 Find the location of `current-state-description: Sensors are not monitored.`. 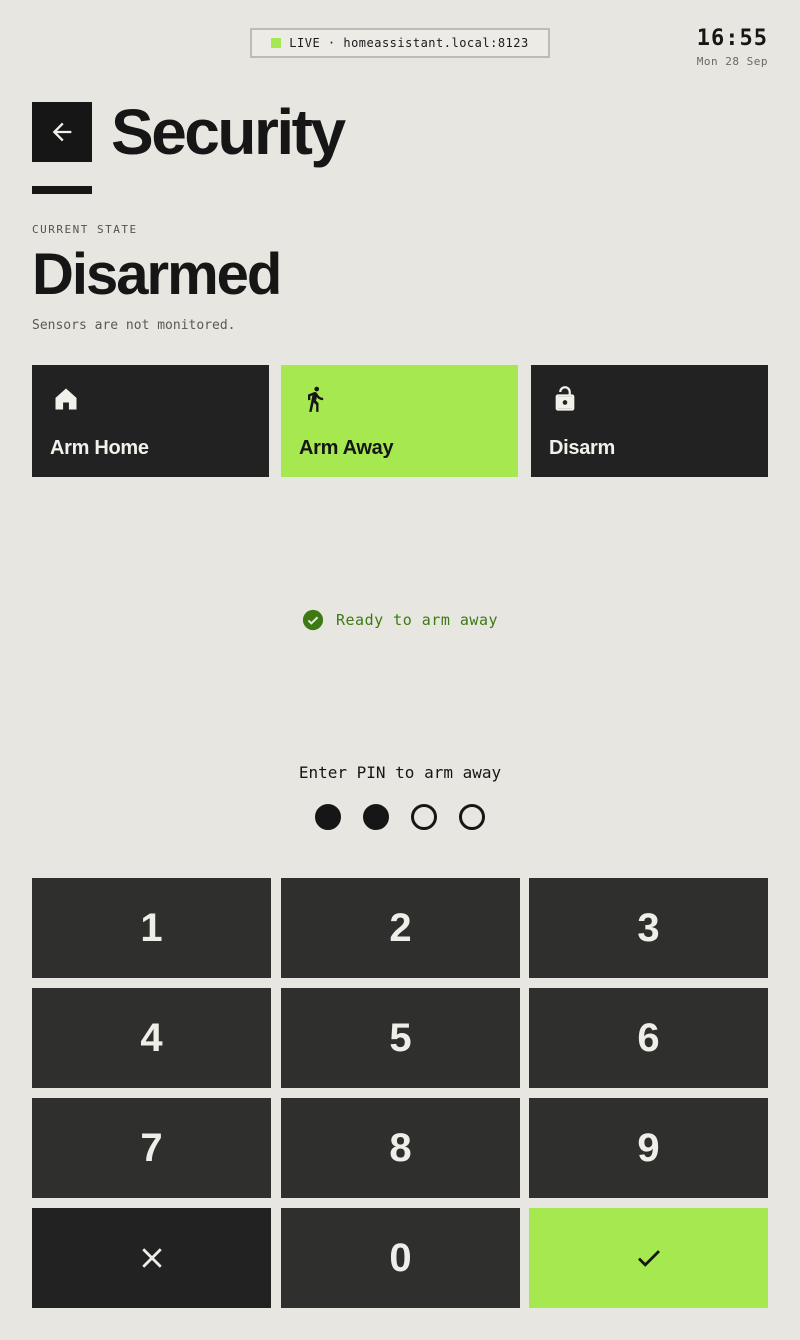

current-state-description: Sensors are not monitored. is located at coordinates (134, 325).